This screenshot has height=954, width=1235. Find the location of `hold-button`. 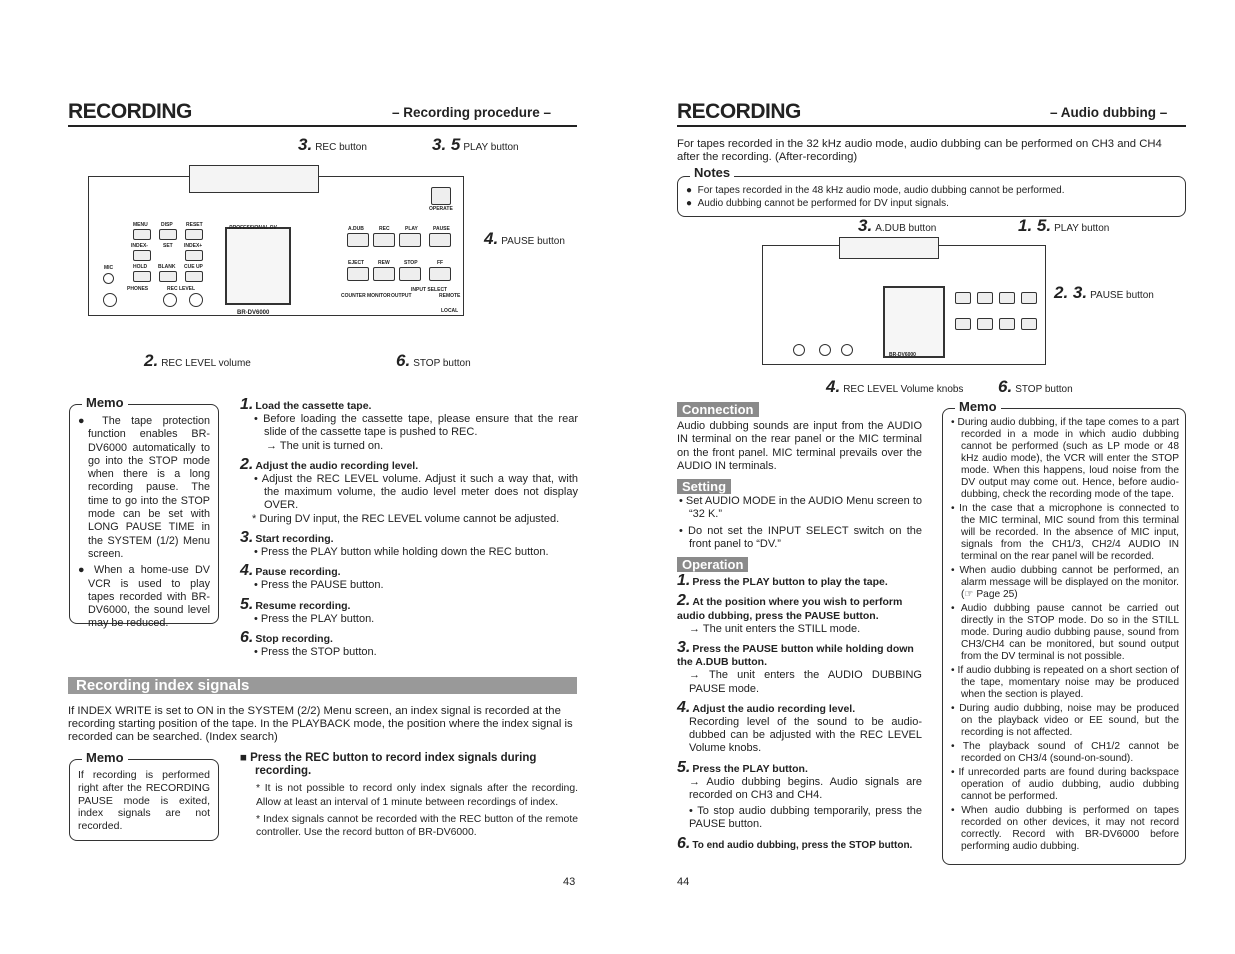

hold-button is located at coordinates (142, 276).